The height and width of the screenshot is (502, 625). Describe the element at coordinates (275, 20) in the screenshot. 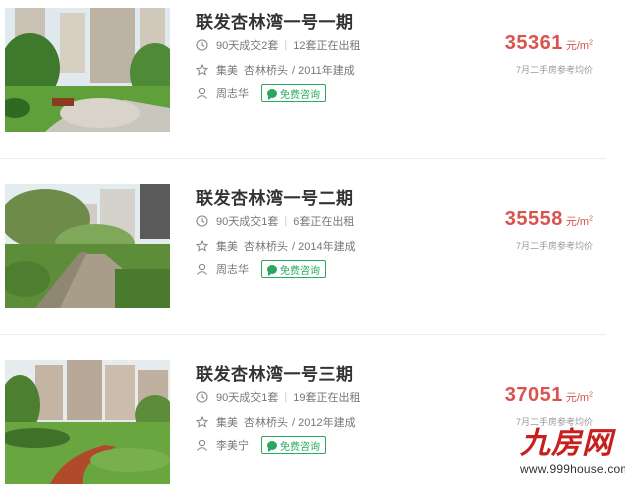

I see `listing-title: 联发杏林湾一号一期` at that location.